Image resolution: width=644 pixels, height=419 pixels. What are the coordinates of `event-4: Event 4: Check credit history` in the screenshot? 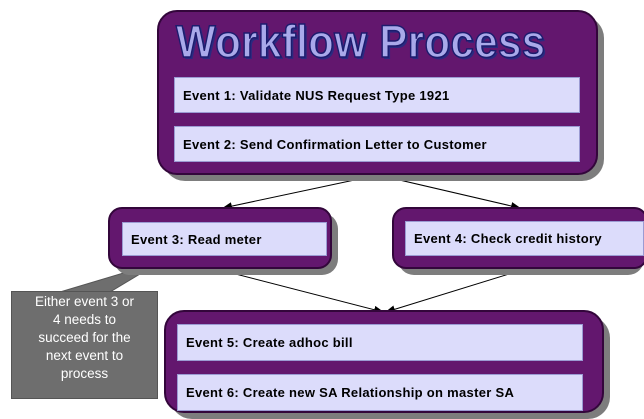 It's located at (524, 238).